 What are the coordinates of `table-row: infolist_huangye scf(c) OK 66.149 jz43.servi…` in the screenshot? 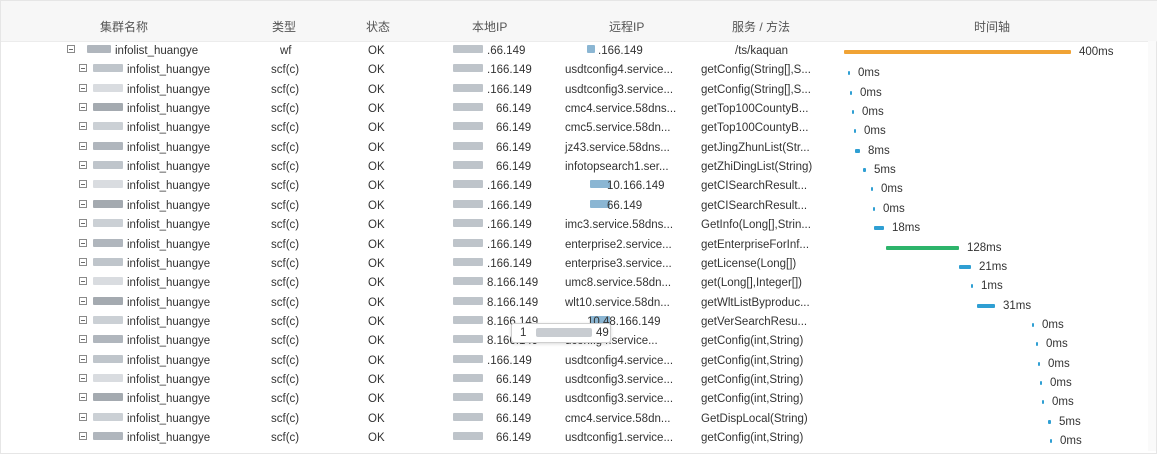 It's located at (579, 147).